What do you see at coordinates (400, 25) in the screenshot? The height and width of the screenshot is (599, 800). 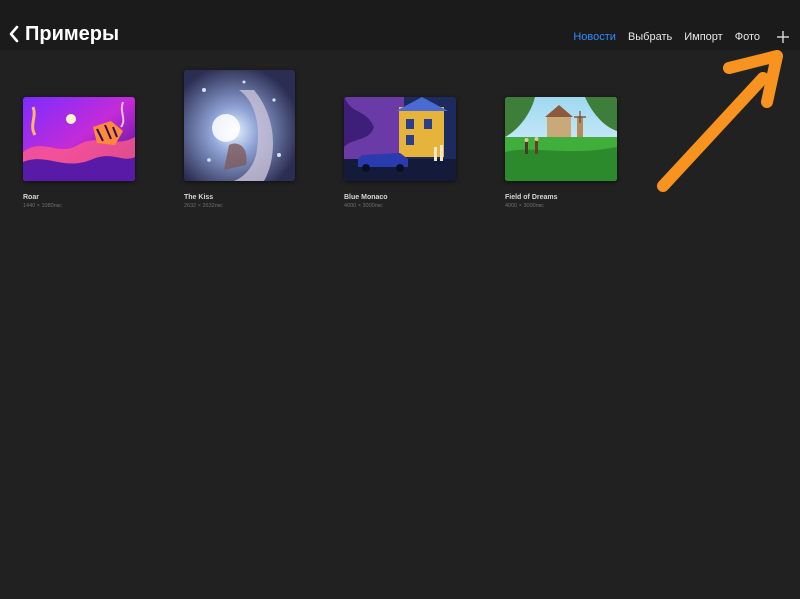 I see `top-bar: Примеры Новости Выбрать Импорт Фото` at bounding box center [400, 25].